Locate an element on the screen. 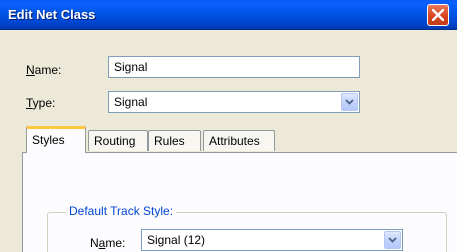 This screenshot has width=457, height=252. type-dropdown-button is located at coordinates (349, 102).